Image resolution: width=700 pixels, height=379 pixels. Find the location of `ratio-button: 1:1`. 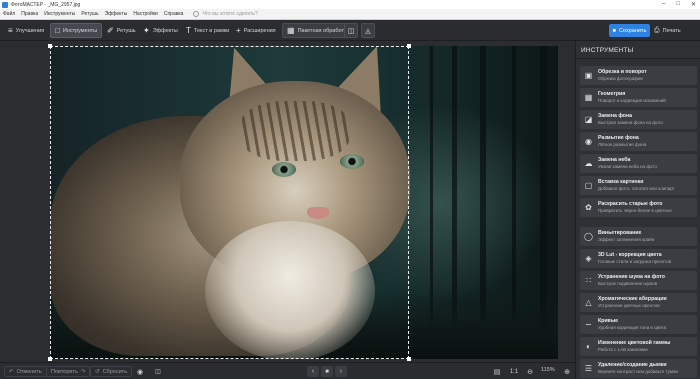

ratio-button: 1:1 is located at coordinates (514, 371).